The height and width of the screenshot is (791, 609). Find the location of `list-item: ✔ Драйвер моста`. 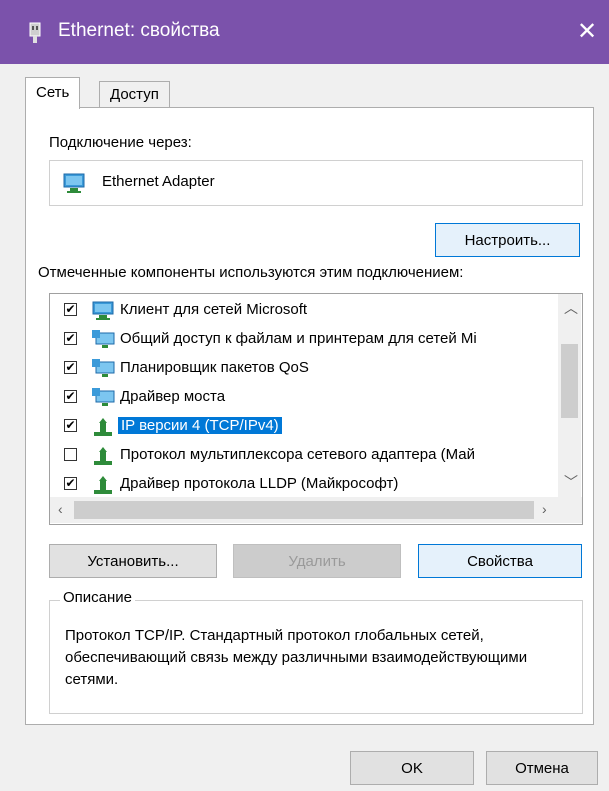

list-item: ✔ Драйвер моста is located at coordinates (305, 398).